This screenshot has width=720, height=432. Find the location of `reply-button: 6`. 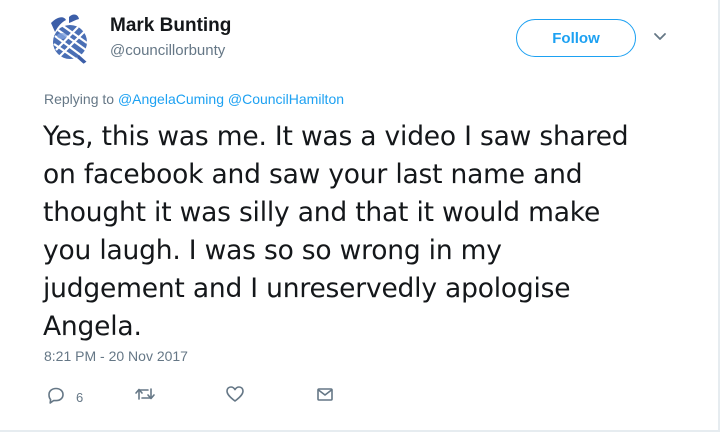

reply-button: 6 is located at coordinates (64, 394).